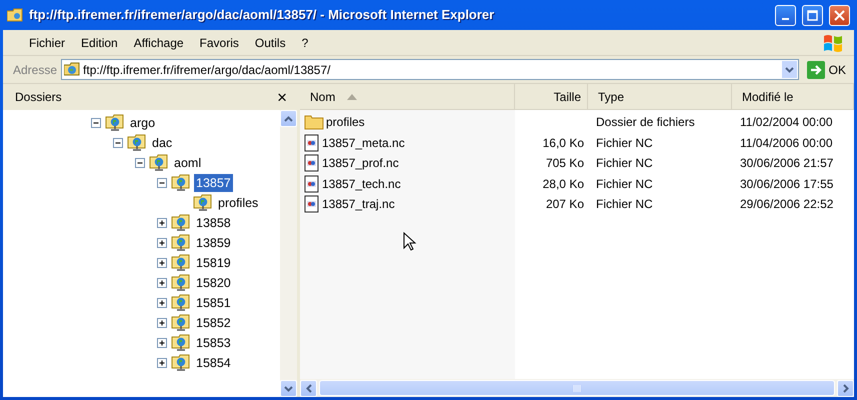  What do you see at coordinates (563, 143) in the screenshot?
I see `file-size: 16,0 Ko` at bounding box center [563, 143].